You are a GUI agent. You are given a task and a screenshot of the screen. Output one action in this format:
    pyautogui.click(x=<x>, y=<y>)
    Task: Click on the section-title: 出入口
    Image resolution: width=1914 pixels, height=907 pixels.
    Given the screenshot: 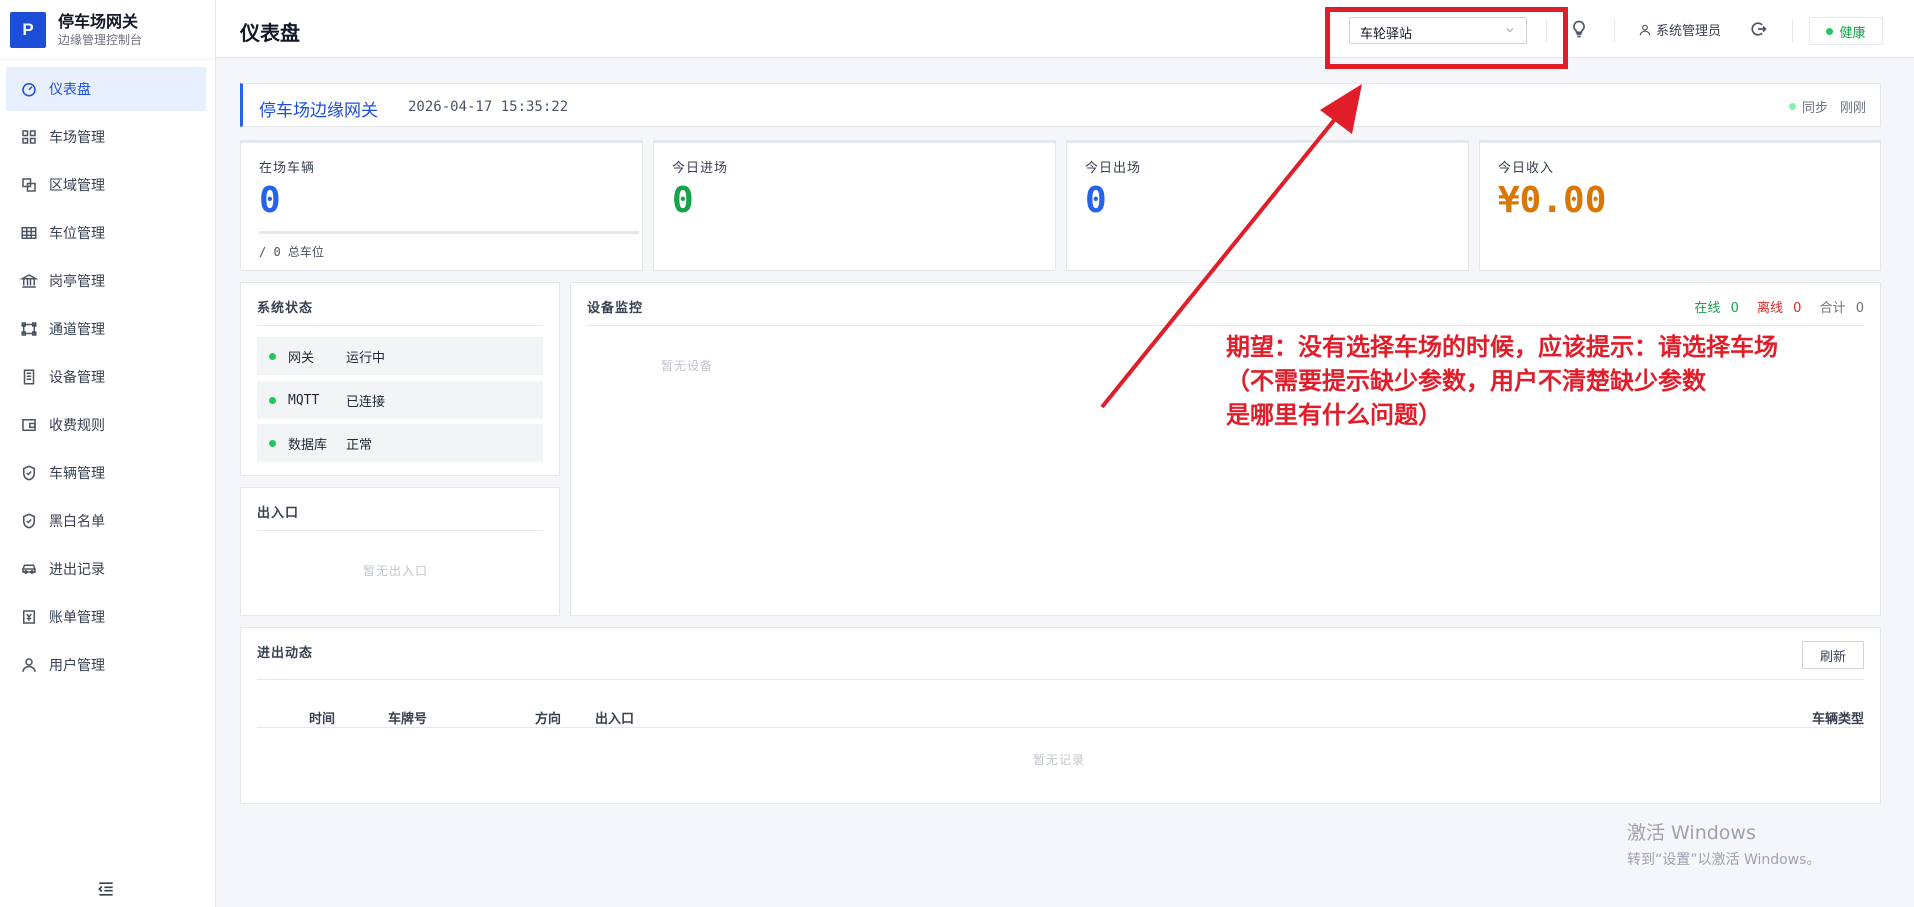 What is the action you would take?
    pyautogui.click(x=278, y=513)
    